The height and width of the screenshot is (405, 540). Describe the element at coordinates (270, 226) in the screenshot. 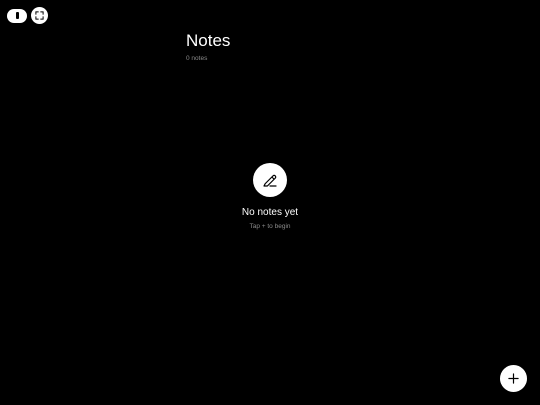

I see `empty-state-hint: Tap + to begin` at that location.